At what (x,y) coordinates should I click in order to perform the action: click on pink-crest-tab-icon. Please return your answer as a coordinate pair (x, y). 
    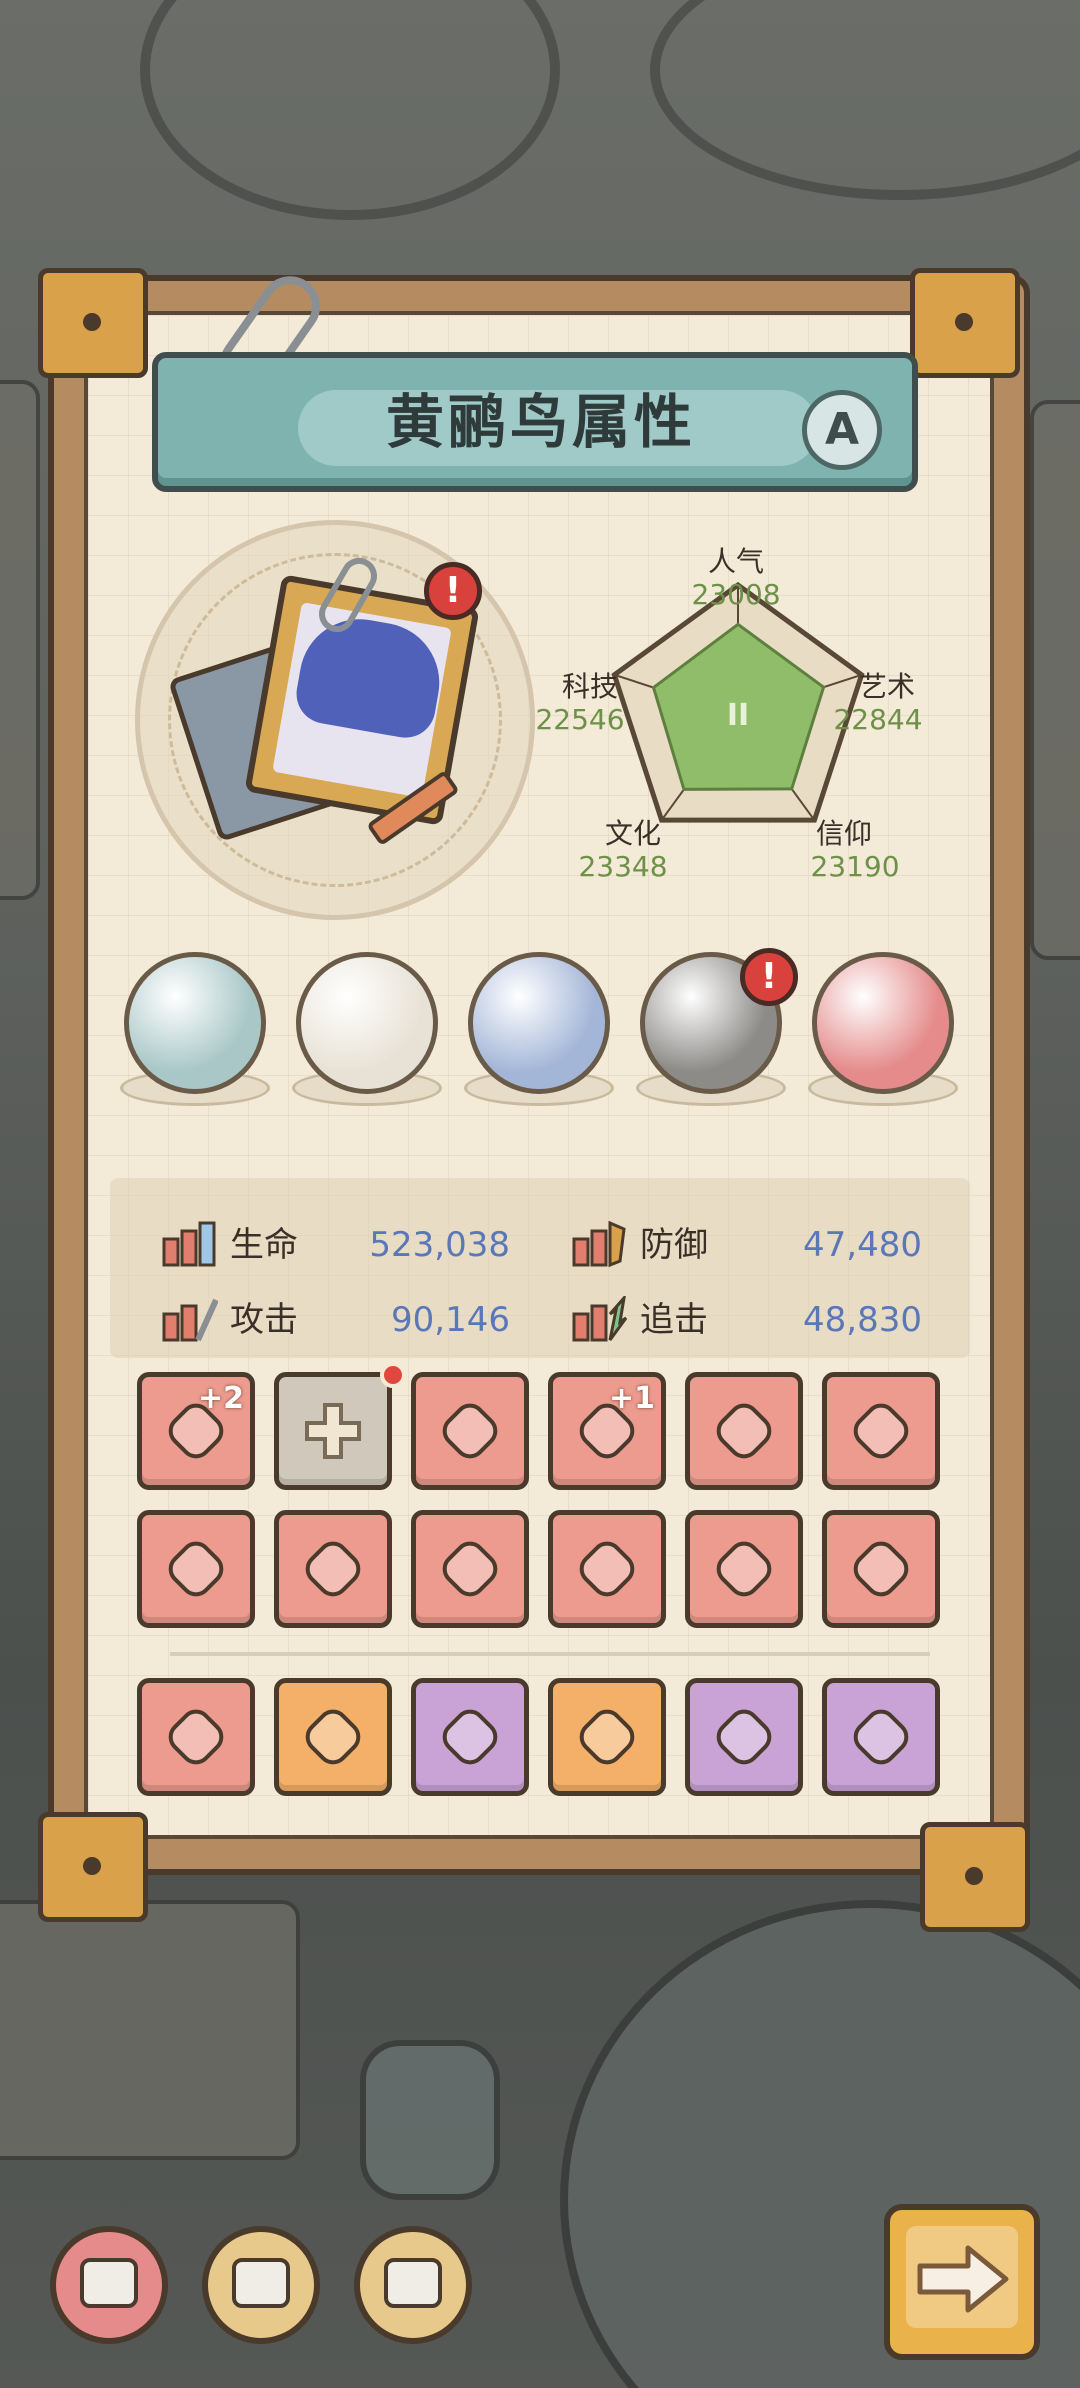
    Looking at the image, I should click on (413, 2285).